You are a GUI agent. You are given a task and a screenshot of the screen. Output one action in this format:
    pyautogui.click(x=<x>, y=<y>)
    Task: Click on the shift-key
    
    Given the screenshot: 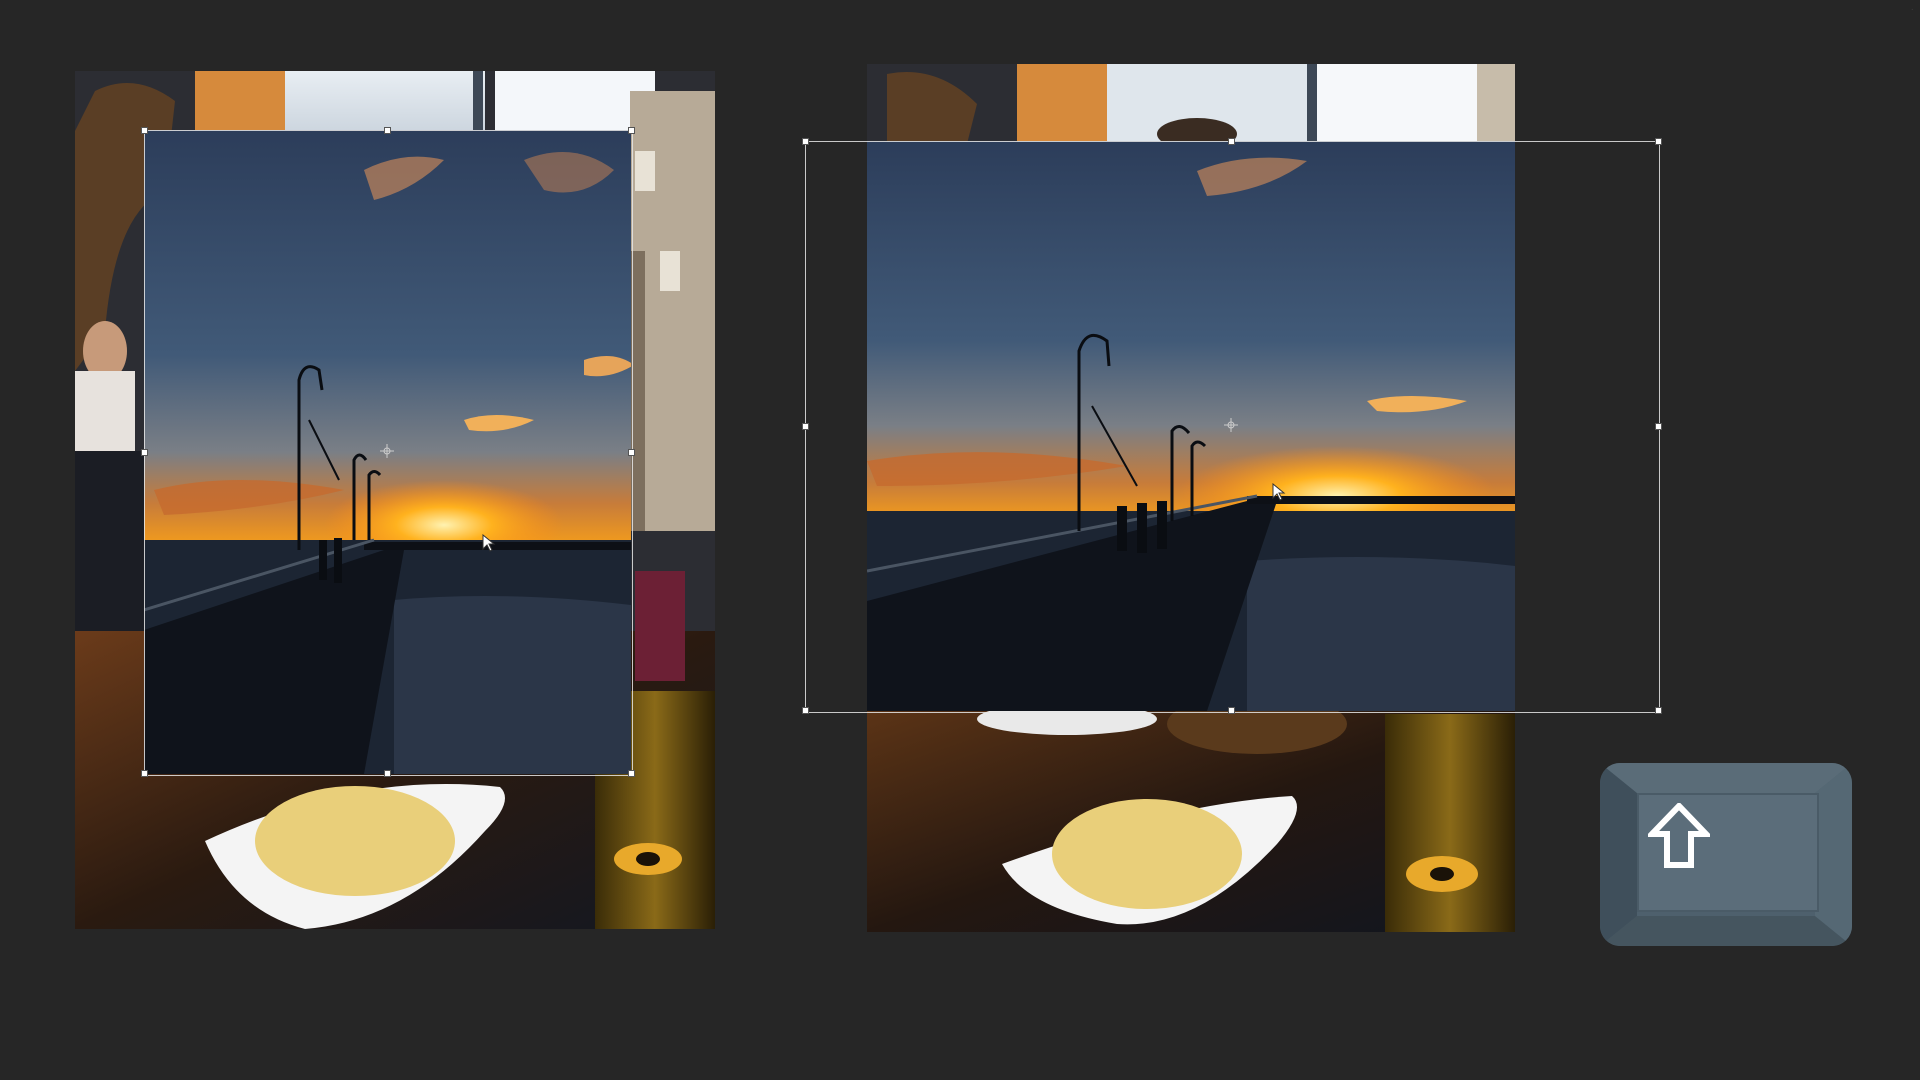 What is the action you would take?
    pyautogui.click(x=1726, y=854)
    